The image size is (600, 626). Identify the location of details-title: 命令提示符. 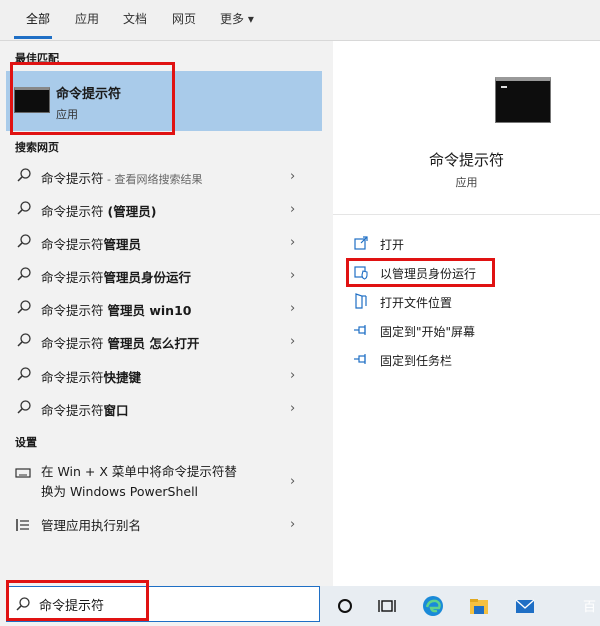
(466, 160).